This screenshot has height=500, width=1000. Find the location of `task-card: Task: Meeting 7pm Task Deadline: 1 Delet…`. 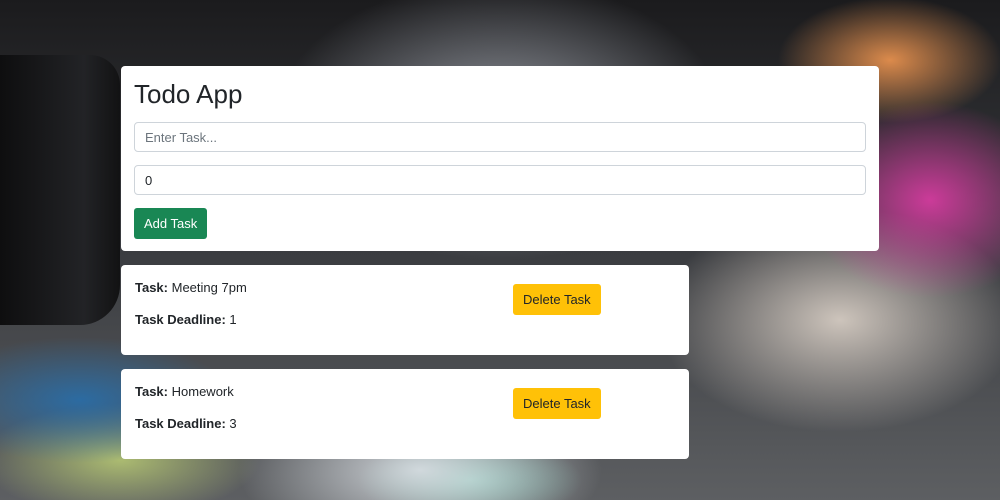

task-card: Task: Meeting 7pm Task Deadline: 1 Delet… is located at coordinates (405, 310).